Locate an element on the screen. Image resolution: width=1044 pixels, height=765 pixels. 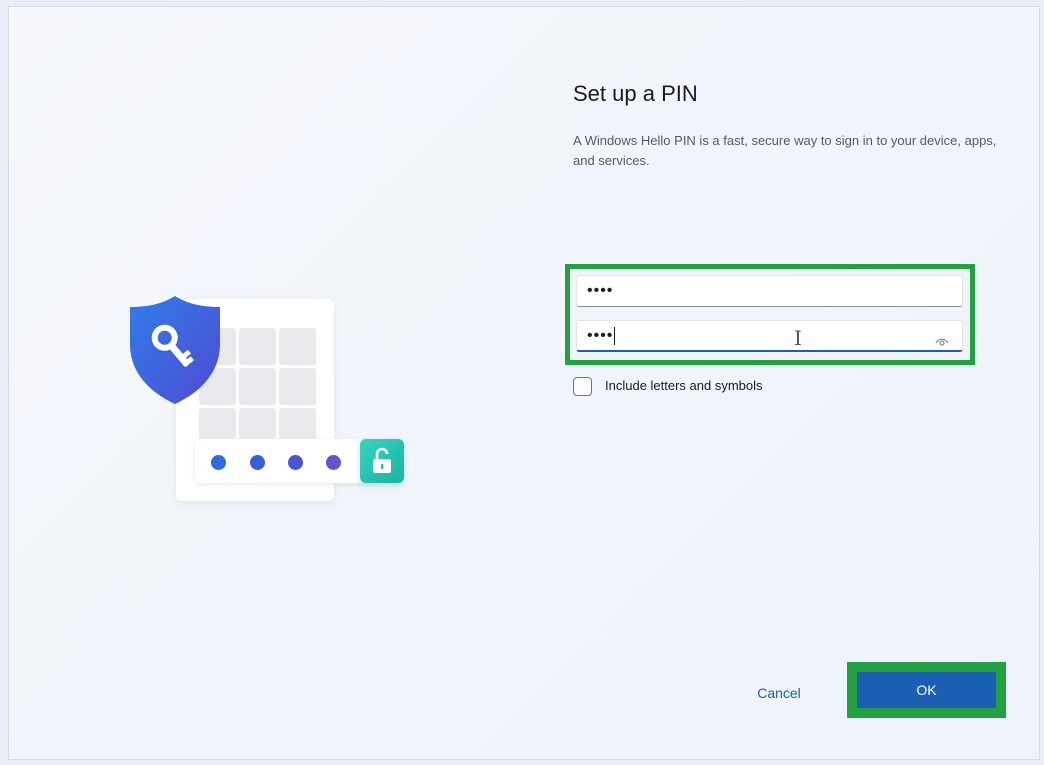
ok-button: OK is located at coordinates (926, 690).